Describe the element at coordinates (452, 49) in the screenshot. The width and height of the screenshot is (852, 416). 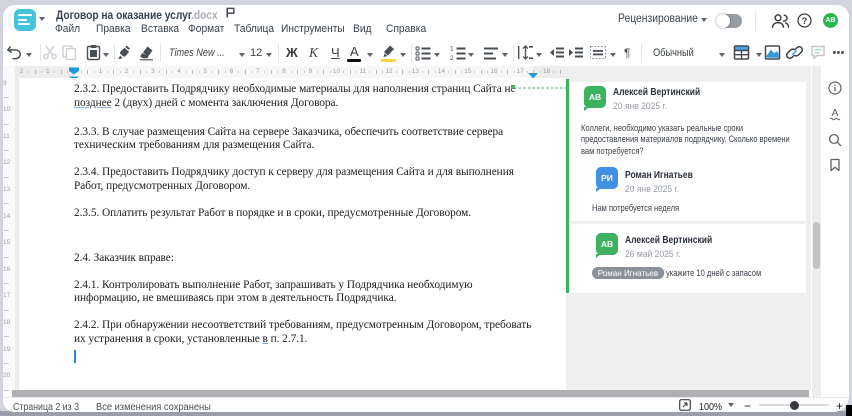
I see `svg-text: 1` at that location.